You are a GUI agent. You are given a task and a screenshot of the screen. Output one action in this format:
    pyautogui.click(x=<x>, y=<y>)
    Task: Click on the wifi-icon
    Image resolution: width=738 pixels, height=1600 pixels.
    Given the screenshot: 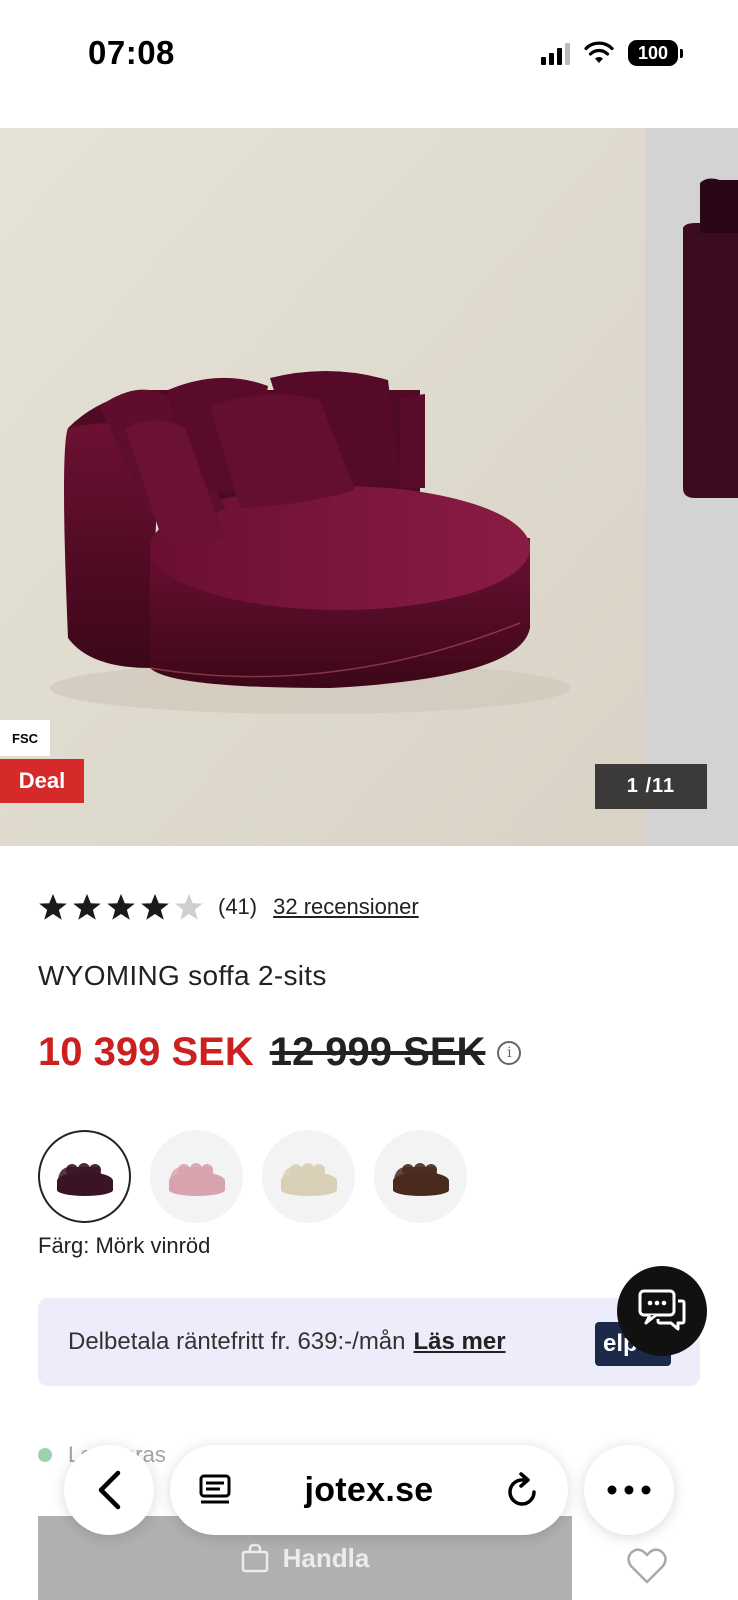 What is the action you would take?
    pyautogui.click(x=599, y=52)
    